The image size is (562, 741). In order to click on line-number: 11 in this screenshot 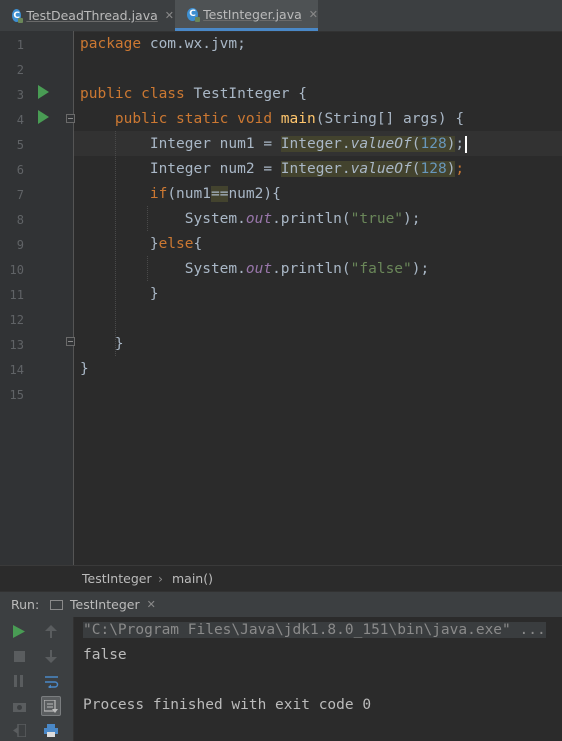, I will do `click(16, 295)`.